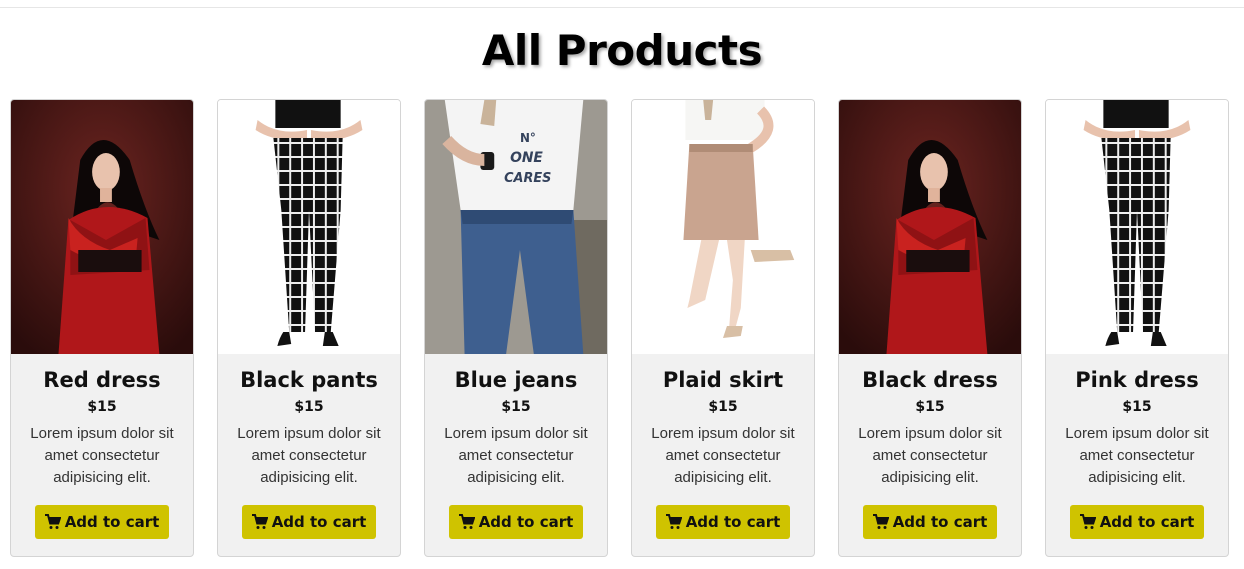 This screenshot has width=1244, height=569. What do you see at coordinates (622, 50) in the screenshot?
I see `page-title: All Products` at bounding box center [622, 50].